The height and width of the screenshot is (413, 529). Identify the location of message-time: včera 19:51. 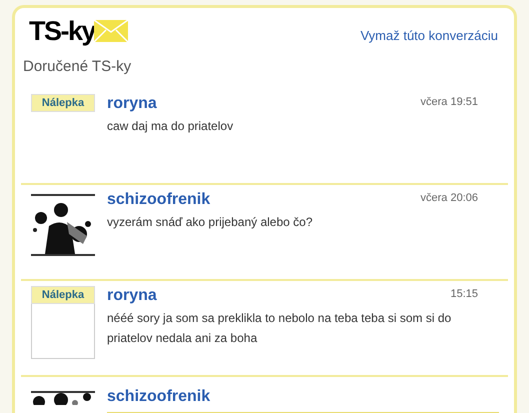
(449, 102).